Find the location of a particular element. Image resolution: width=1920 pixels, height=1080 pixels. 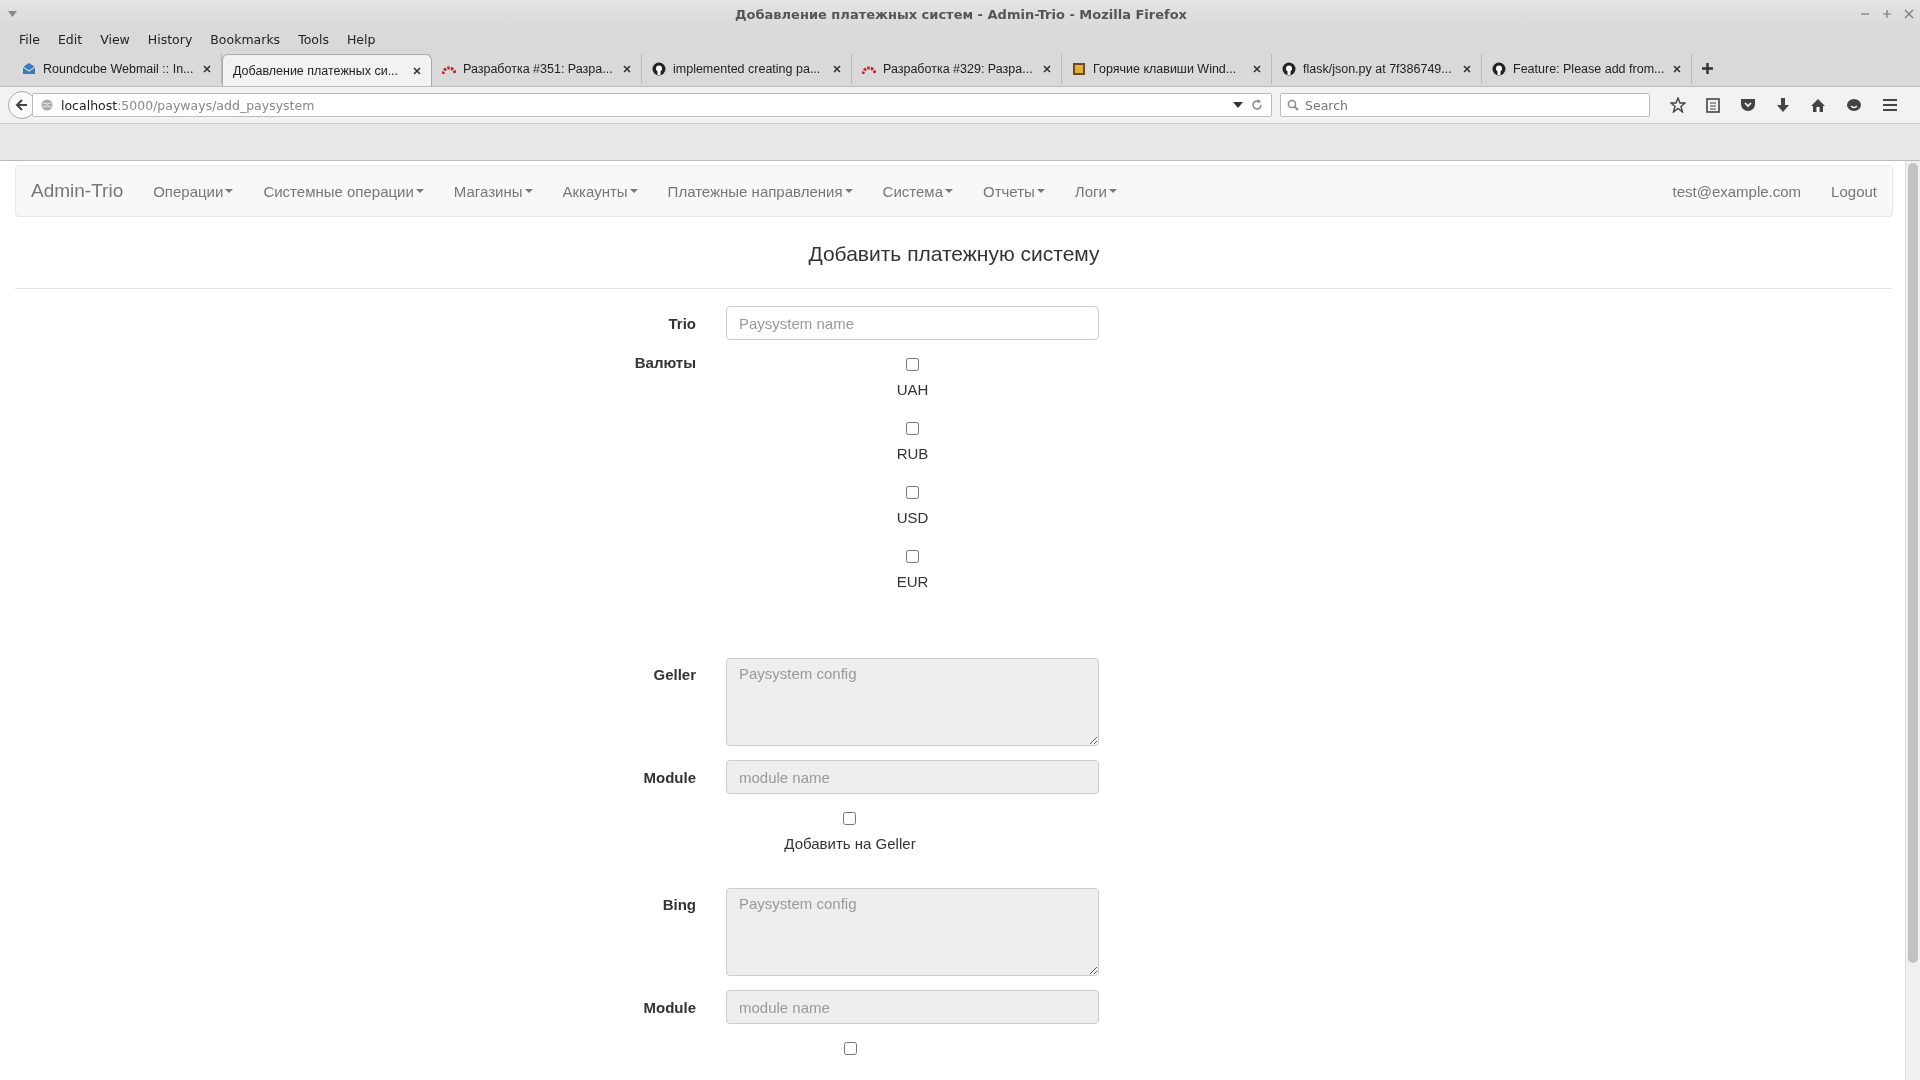

nav-dropdown: Магазины is located at coordinates (493, 191).